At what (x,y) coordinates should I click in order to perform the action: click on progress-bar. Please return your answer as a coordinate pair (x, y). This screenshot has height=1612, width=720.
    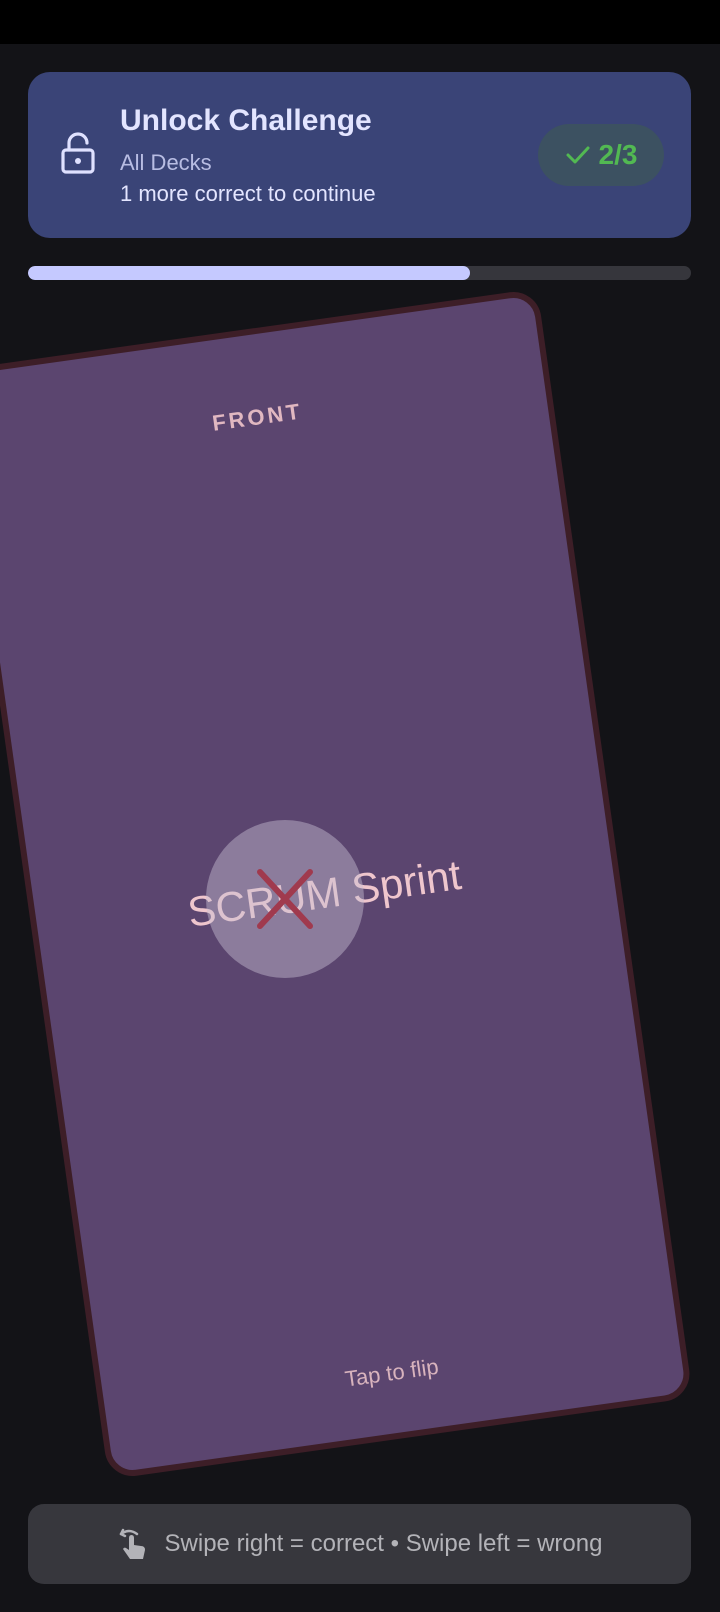
    Looking at the image, I should click on (359, 273).